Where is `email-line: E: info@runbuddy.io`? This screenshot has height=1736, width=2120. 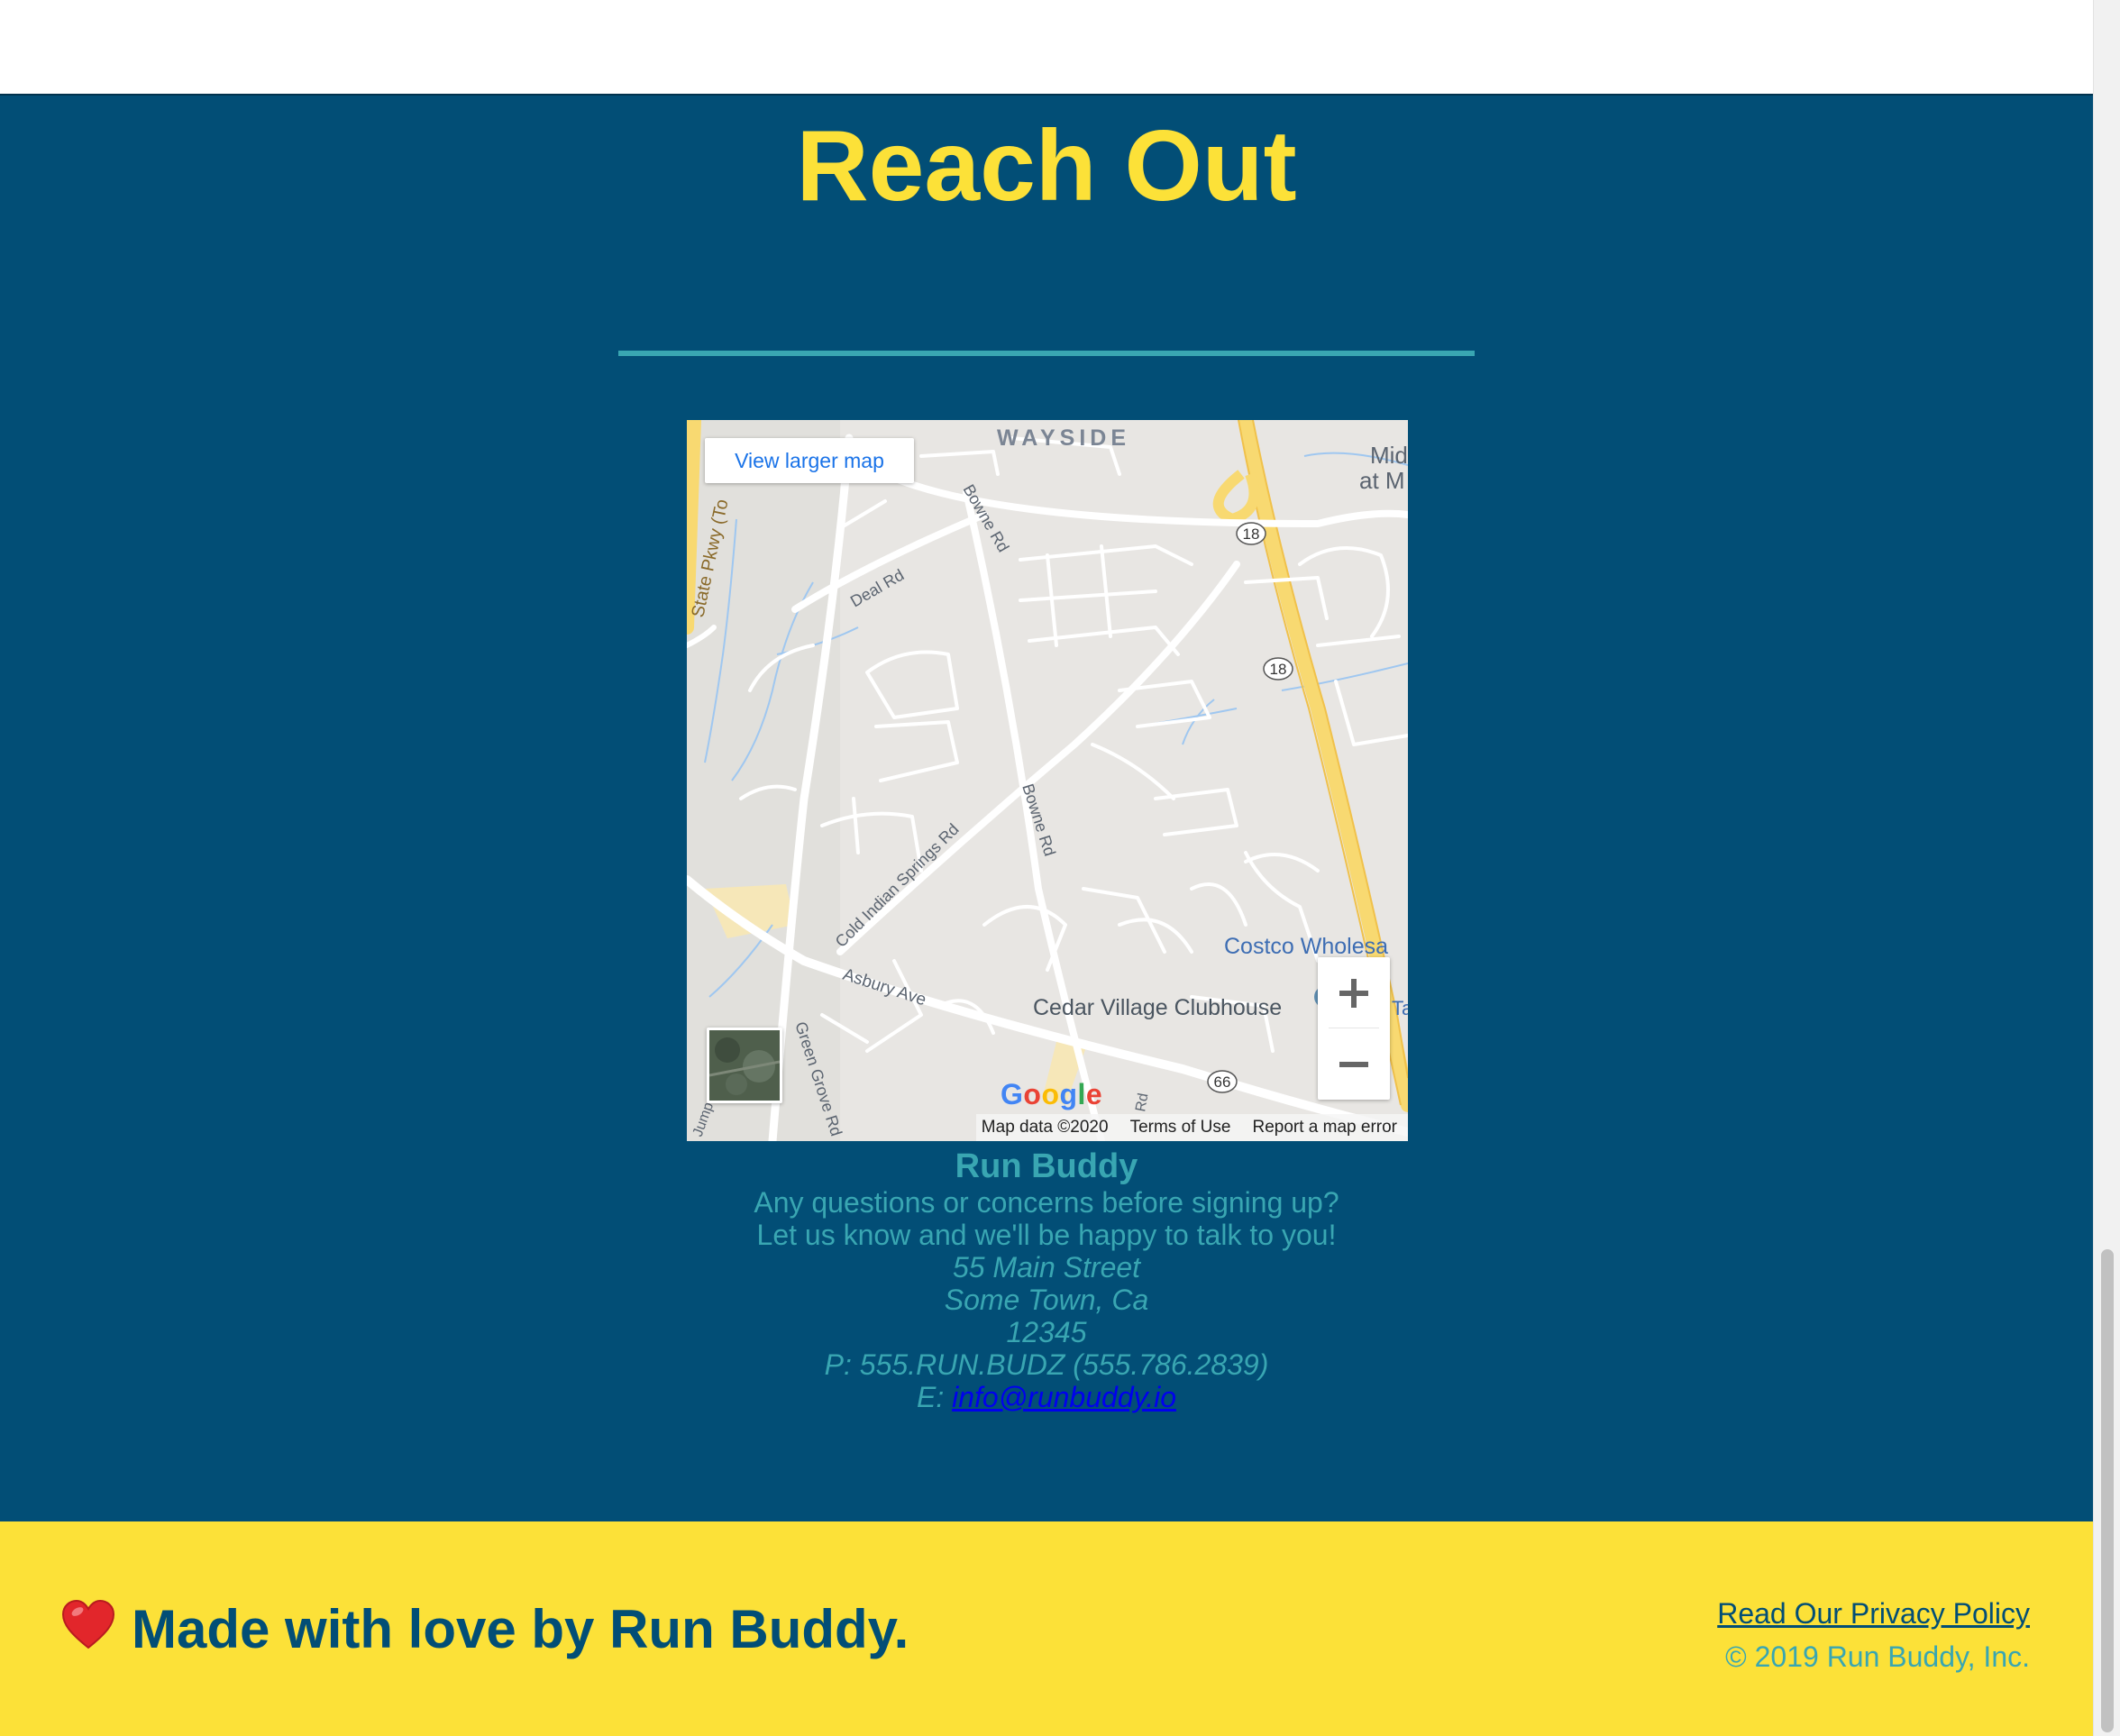 email-line: E: info@runbuddy.io is located at coordinates (1046, 1397).